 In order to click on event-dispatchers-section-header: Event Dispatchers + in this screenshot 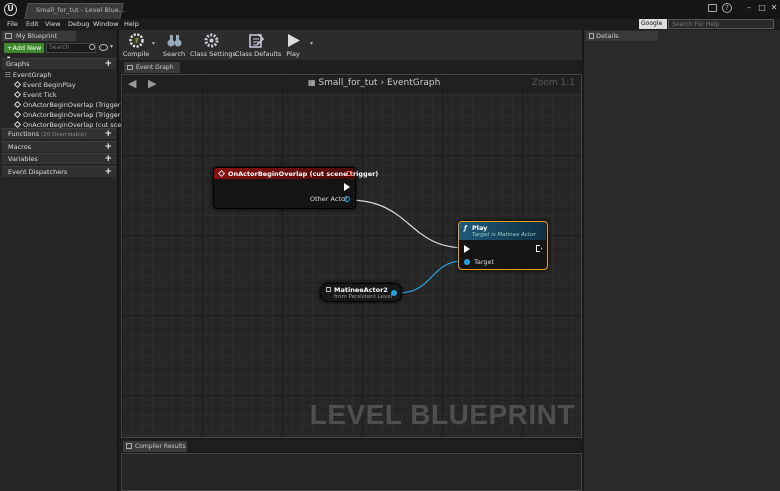, I will do `click(59, 171)`.